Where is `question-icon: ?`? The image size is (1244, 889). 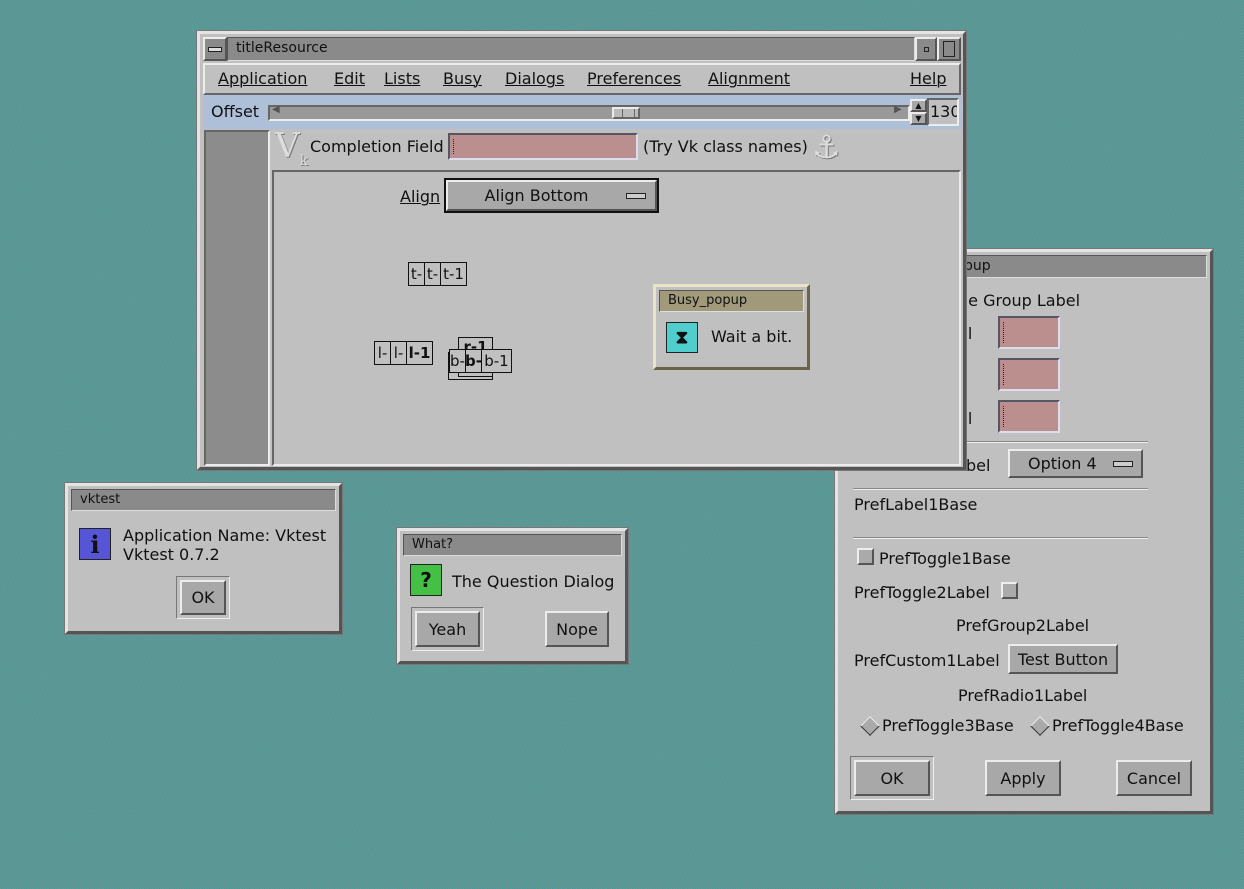 question-icon: ? is located at coordinates (426, 580).